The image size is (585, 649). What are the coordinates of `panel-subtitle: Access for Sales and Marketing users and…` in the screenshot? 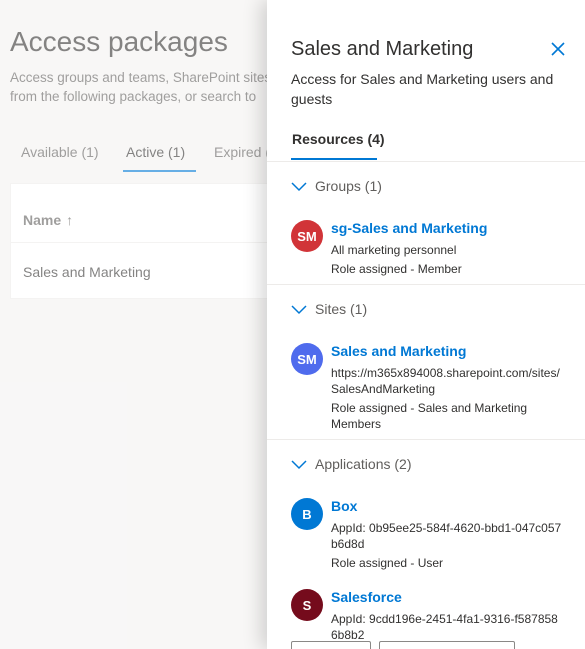 It's located at (422, 89).